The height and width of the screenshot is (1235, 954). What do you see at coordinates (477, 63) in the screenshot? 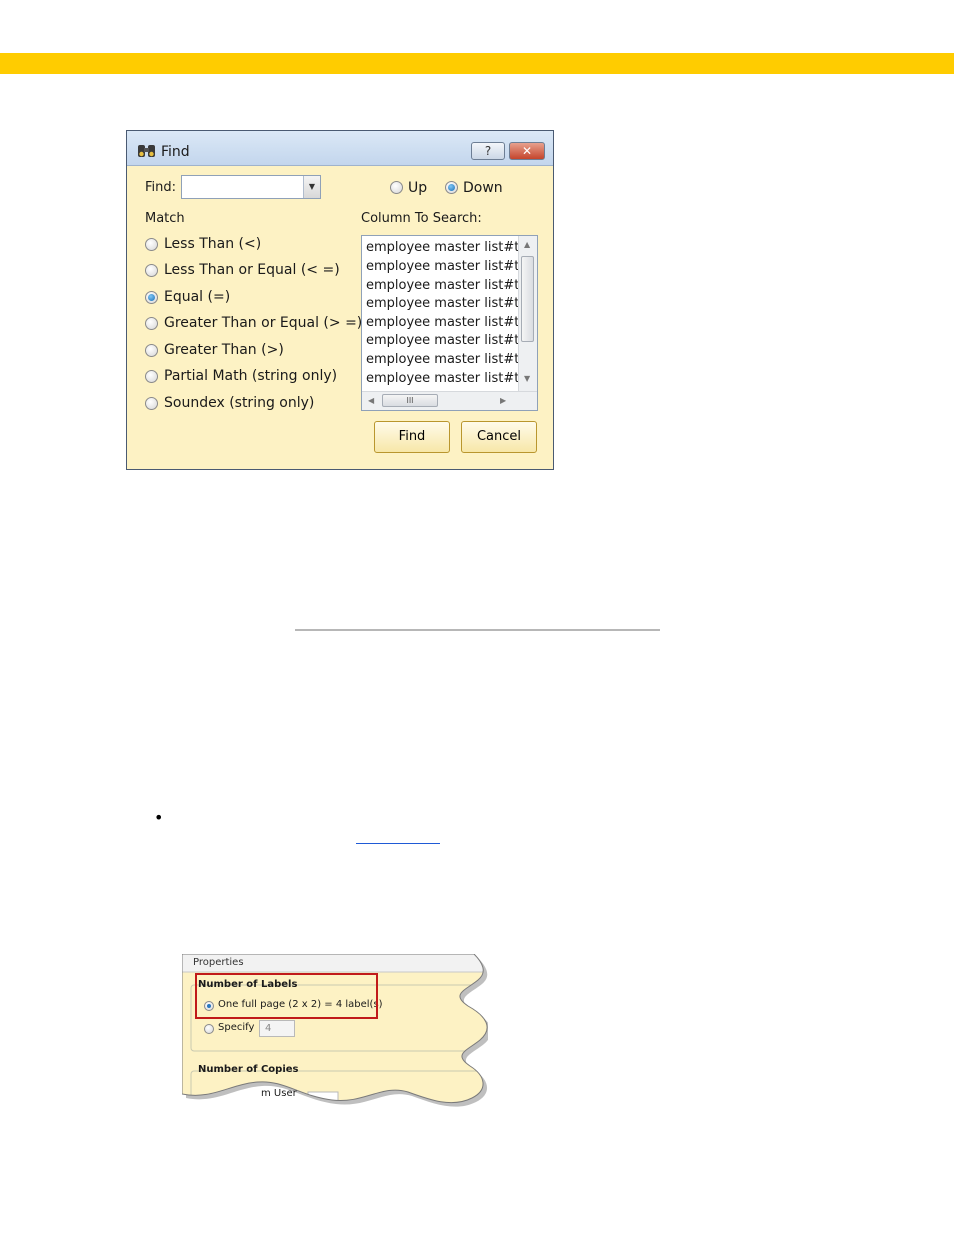
I see `top-accent-bar` at bounding box center [477, 63].